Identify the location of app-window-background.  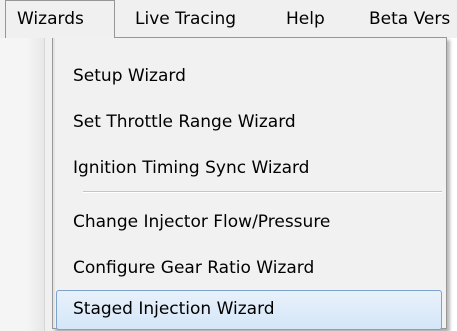
(22, 184).